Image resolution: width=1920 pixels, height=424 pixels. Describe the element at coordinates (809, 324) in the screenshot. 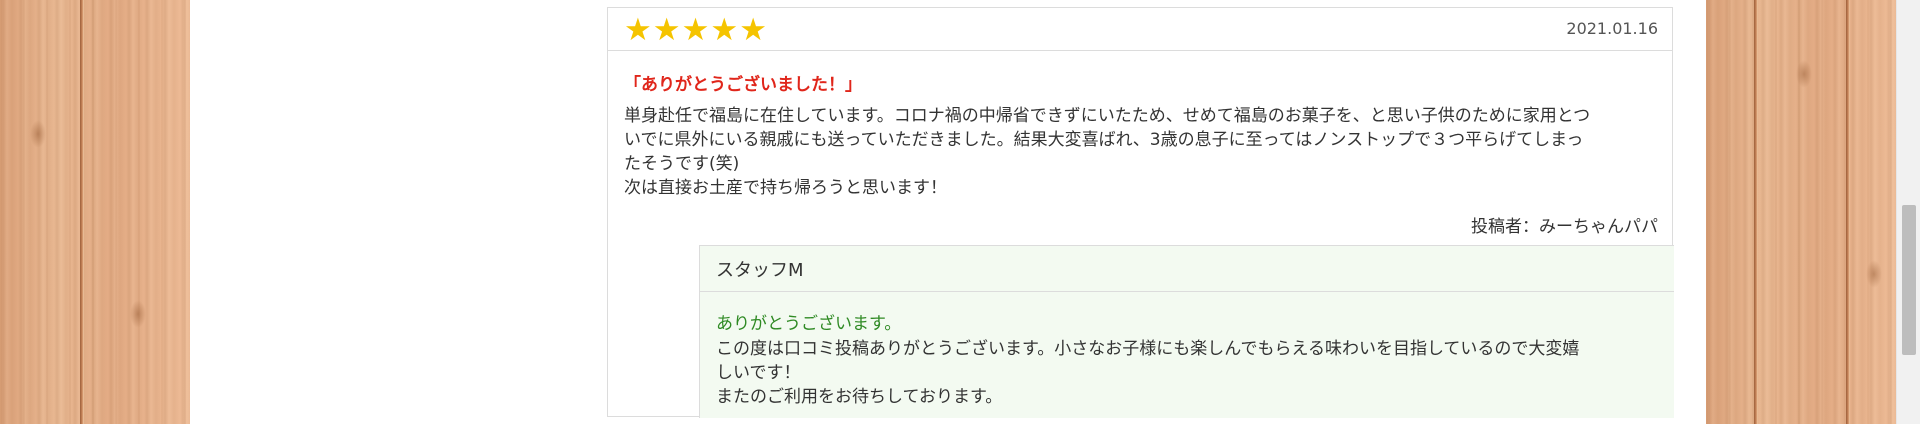

I see `reply-title: ありがとうございます。` at that location.